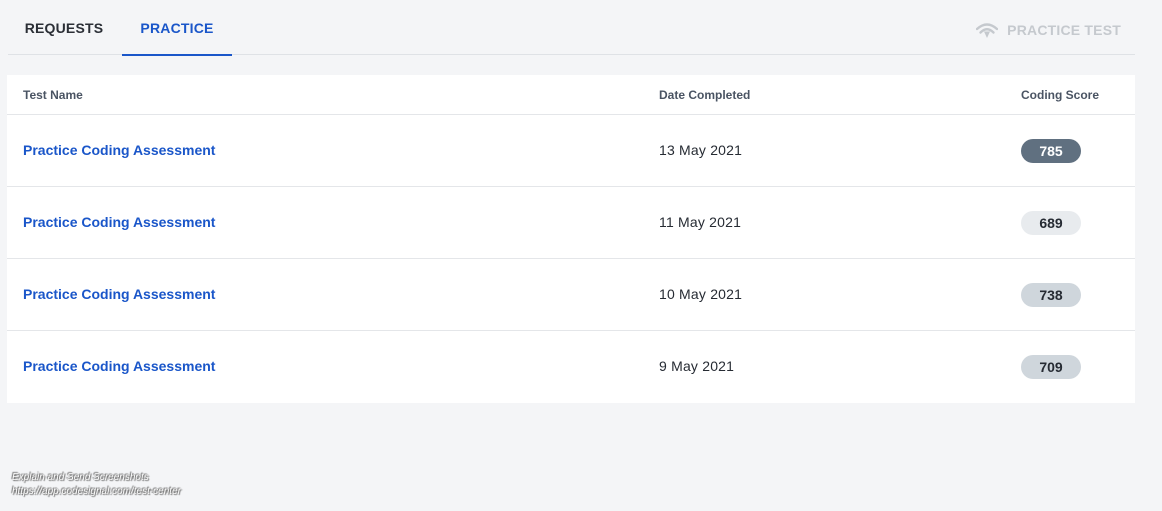  Describe the element at coordinates (1064, 30) in the screenshot. I see `practice-test-label: PRACTICE TEST` at that location.